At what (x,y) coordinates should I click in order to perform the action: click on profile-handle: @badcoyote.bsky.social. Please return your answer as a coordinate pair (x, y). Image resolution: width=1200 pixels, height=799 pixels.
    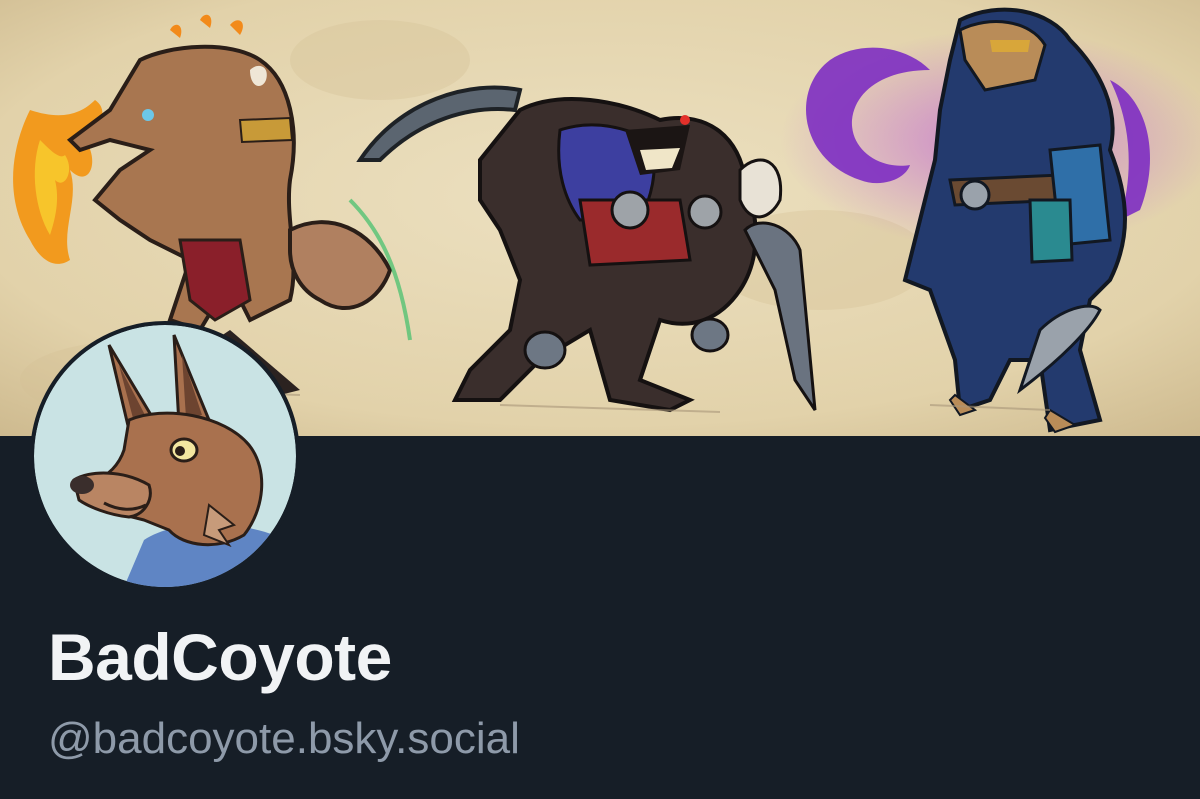
    Looking at the image, I should click on (284, 739).